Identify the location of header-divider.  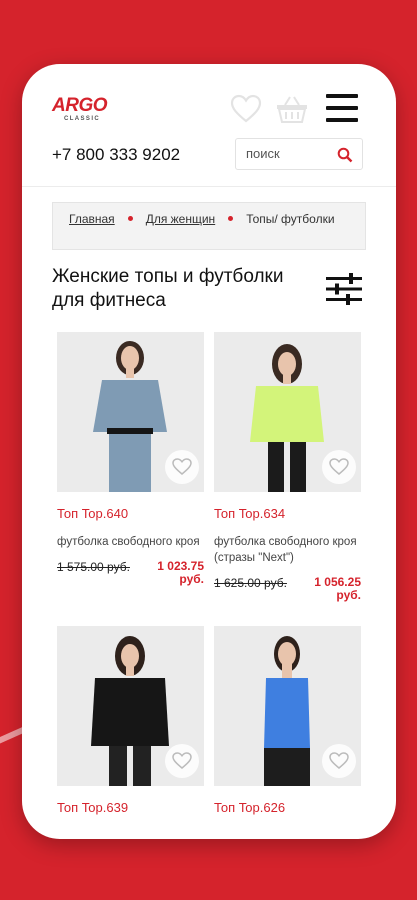
(209, 186).